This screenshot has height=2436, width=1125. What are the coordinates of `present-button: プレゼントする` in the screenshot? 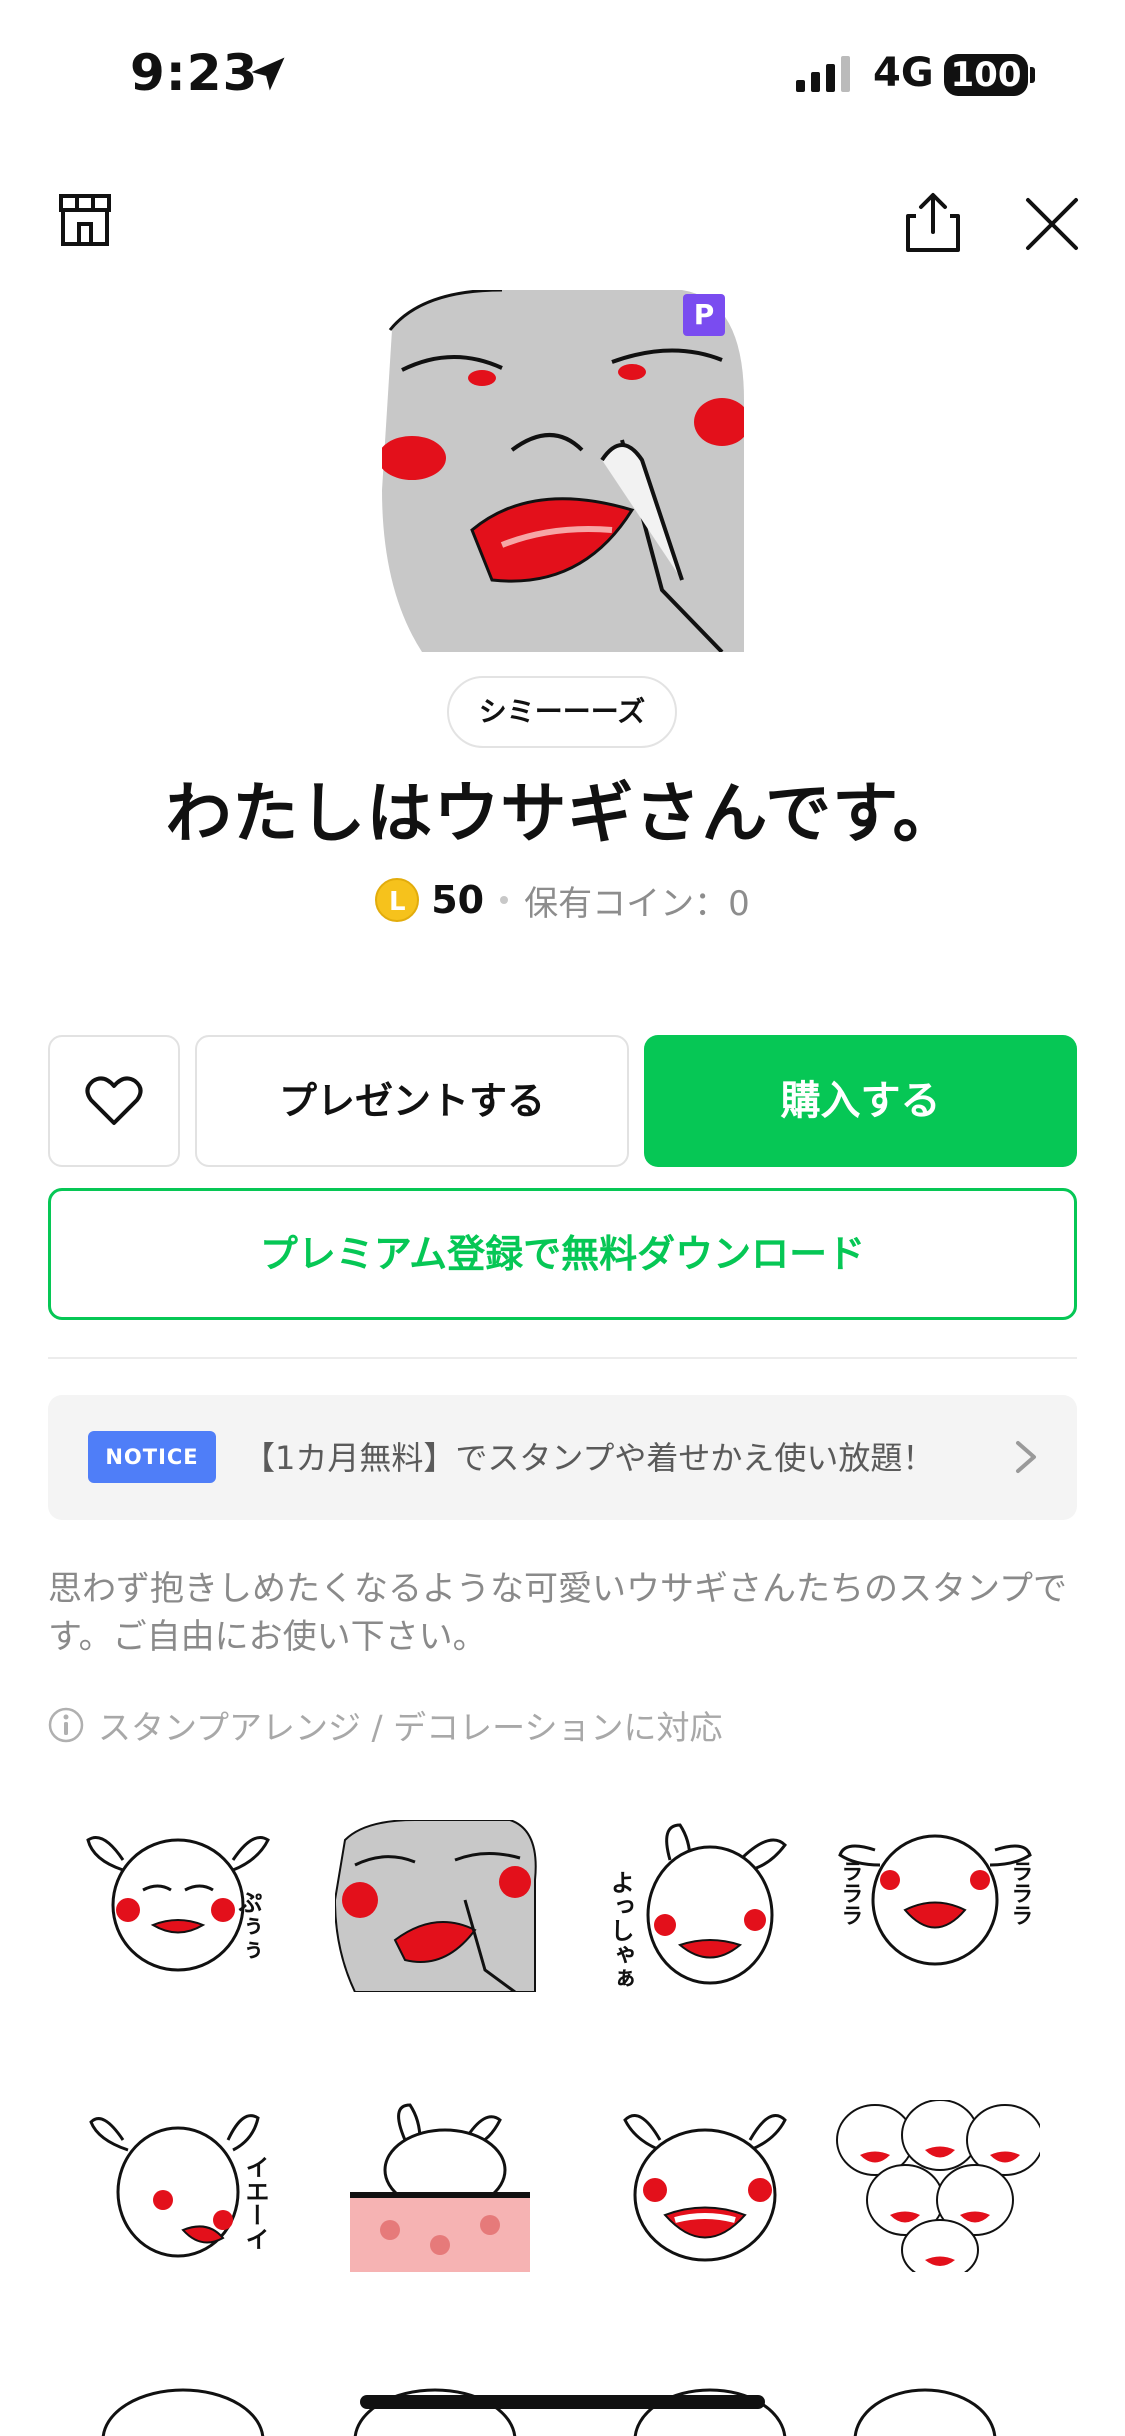 It's located at (412, 1101).